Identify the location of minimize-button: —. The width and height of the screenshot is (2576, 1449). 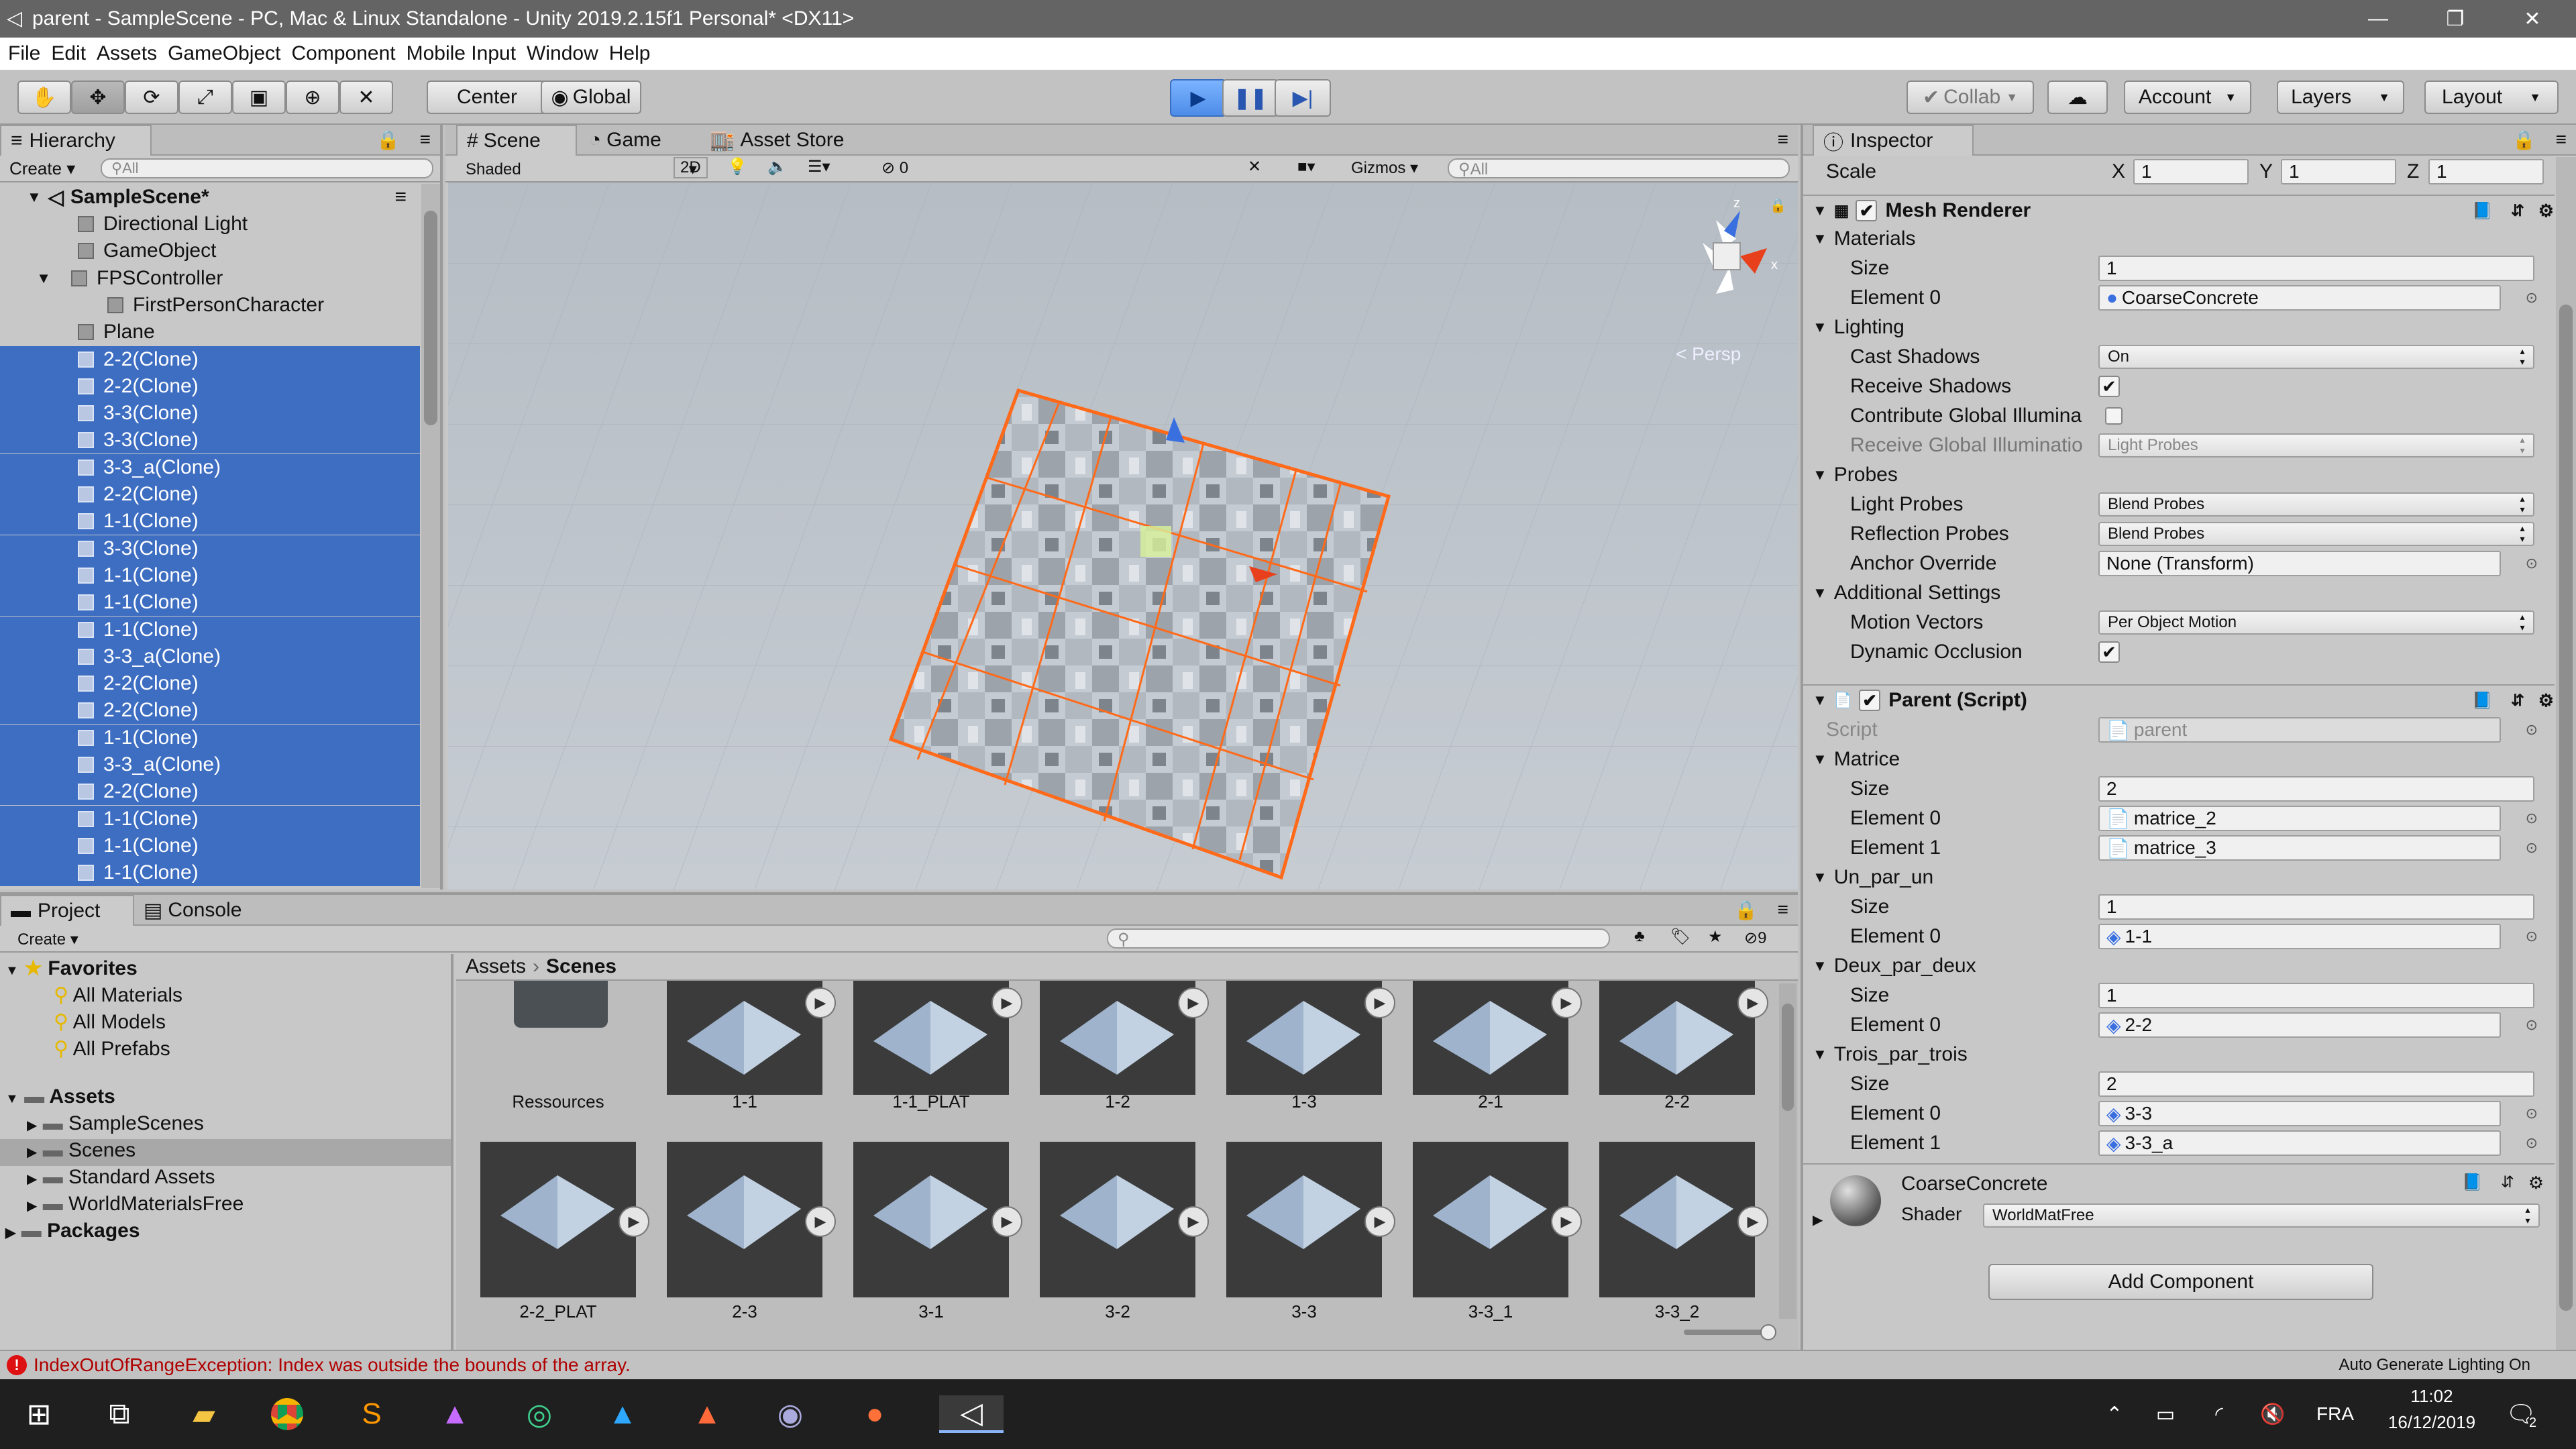
(2378, 19).